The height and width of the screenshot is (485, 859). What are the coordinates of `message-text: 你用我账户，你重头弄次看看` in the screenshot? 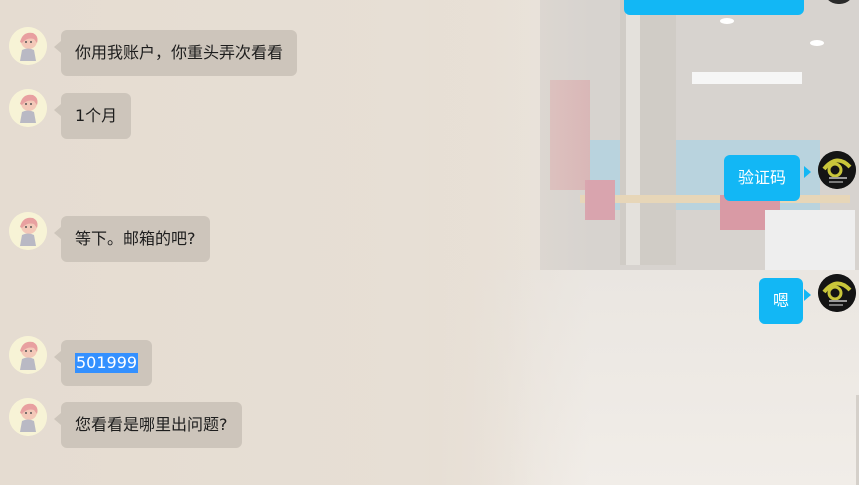 It's located at (179, 52).